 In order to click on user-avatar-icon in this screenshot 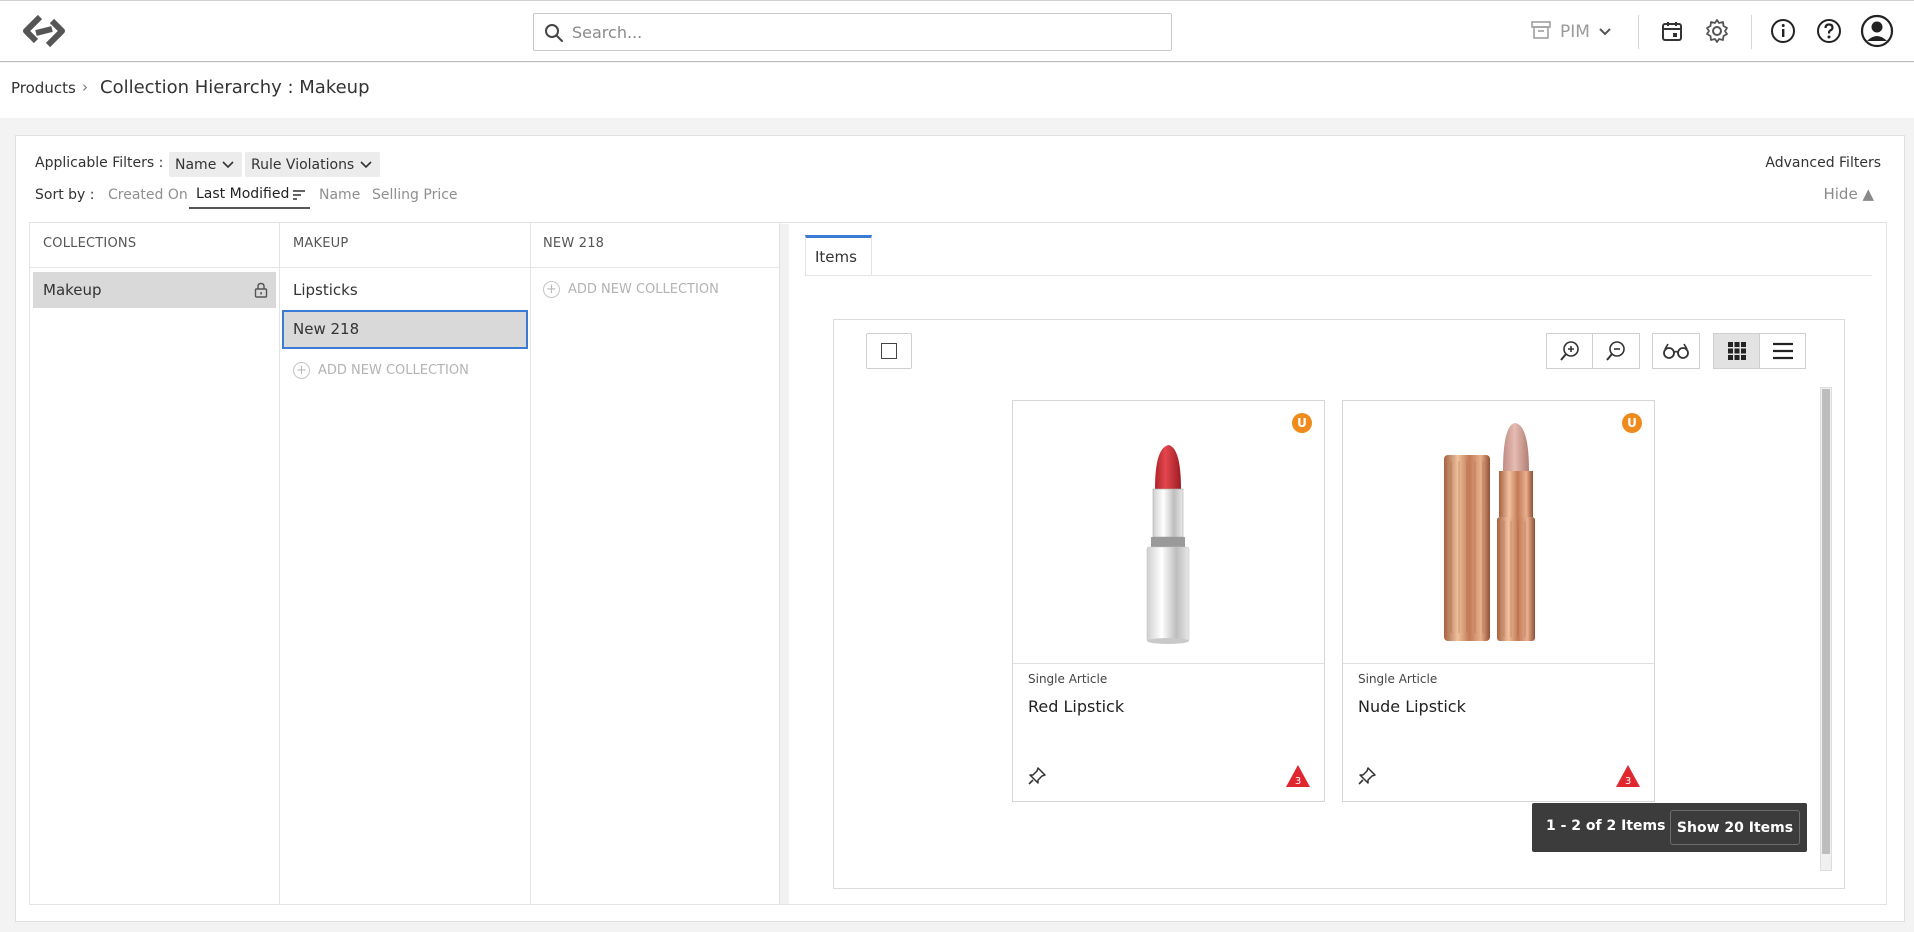, I will do `click(1877, 31)`.